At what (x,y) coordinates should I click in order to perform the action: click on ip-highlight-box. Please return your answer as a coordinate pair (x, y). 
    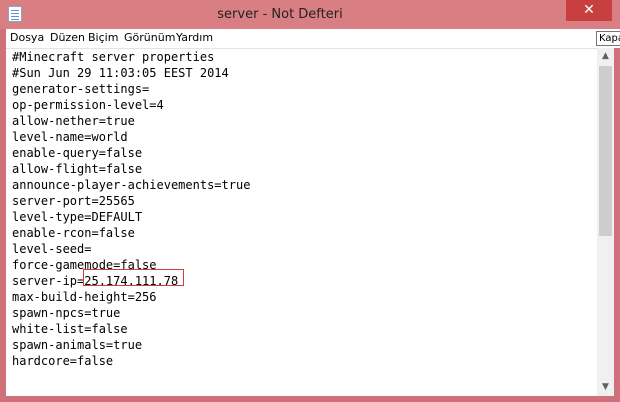
    Looking at the image, I should click on (133, 277).